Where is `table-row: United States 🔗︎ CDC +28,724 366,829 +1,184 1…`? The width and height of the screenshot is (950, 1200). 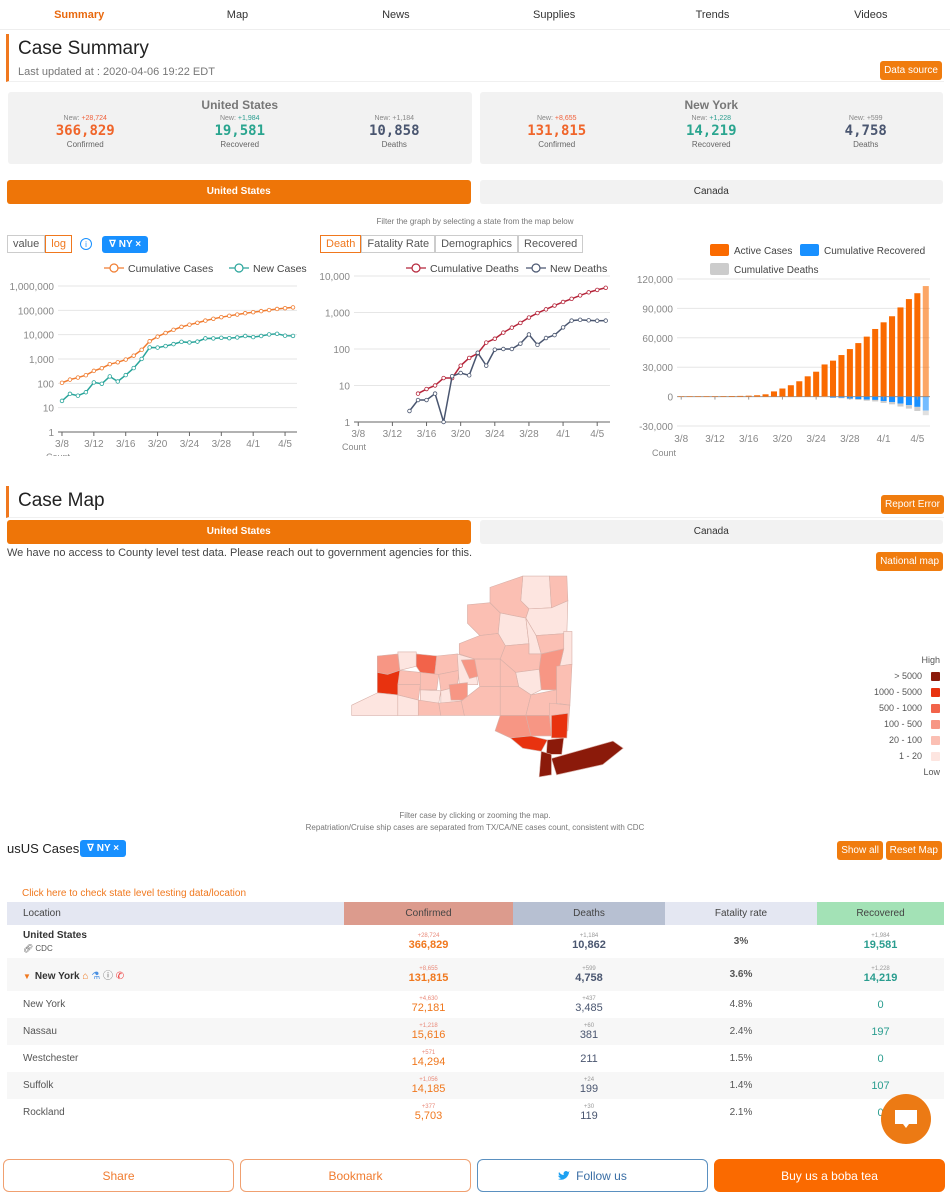
table-row: United States 🔗︎ CDC +28,724 366,829 +1,184 1… is located at coordinates (475, 941).